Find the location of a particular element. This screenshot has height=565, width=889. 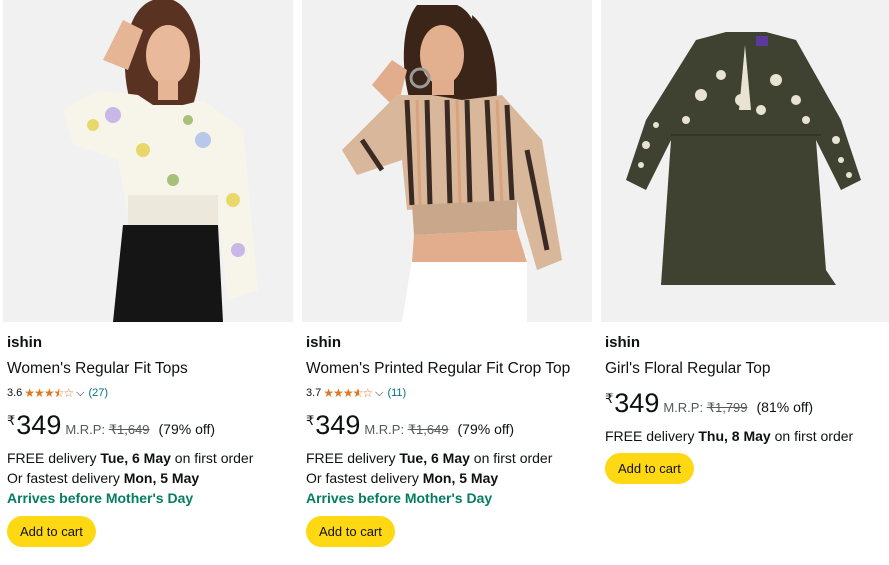

delivery-date: Thu, 8 May is located at coordinates (734, 436).